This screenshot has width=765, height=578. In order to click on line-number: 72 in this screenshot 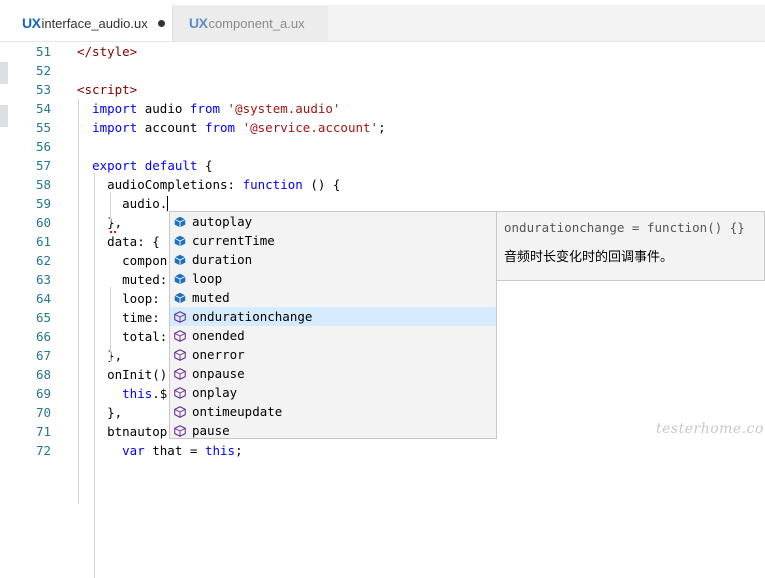, I will do `click(43, 450)`.